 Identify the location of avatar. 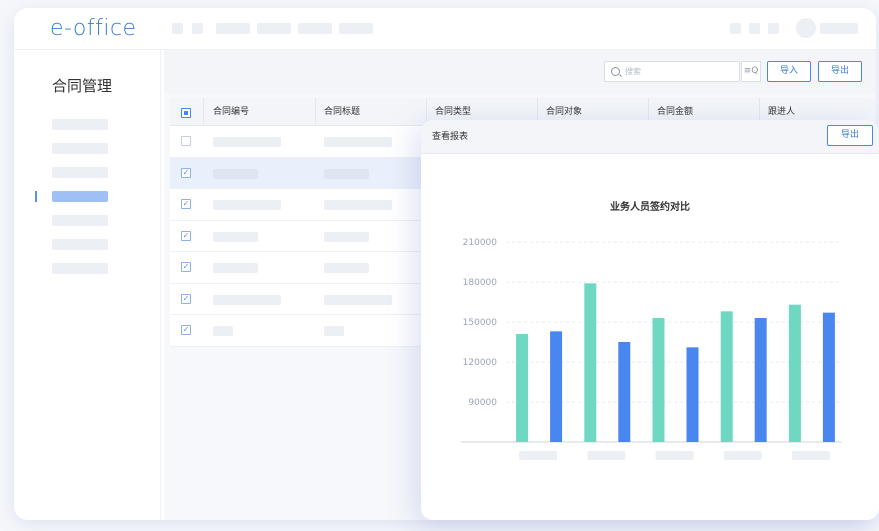
(806, 28).